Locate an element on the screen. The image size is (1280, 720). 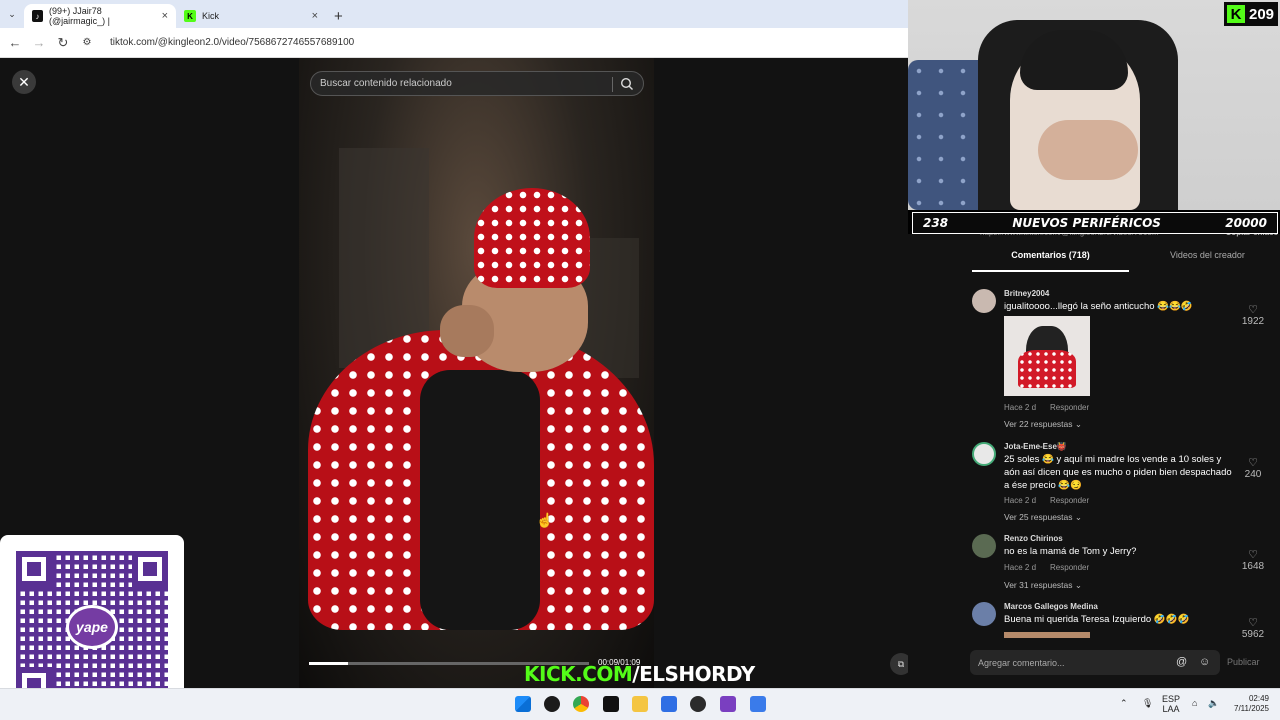
view-replies-button: Ver 31 respuestas ⌄ is located at coordinates (1043, 585).